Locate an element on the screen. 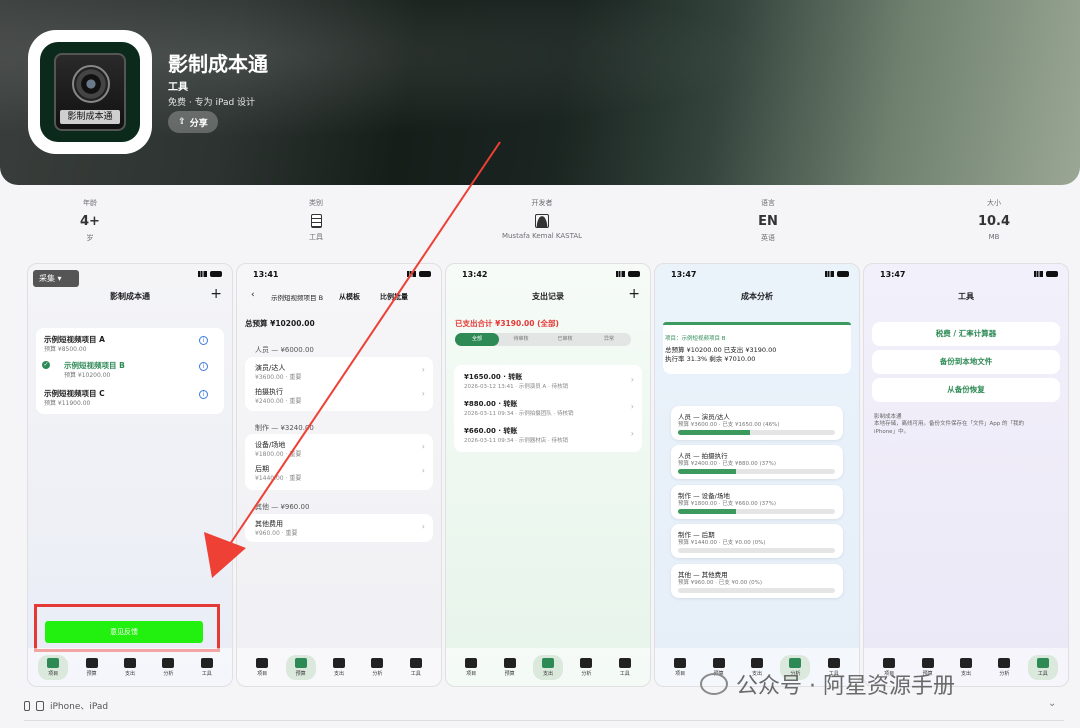  watermark: 公众号 · 阿星资源手册 is located at coordinates (827, 684).